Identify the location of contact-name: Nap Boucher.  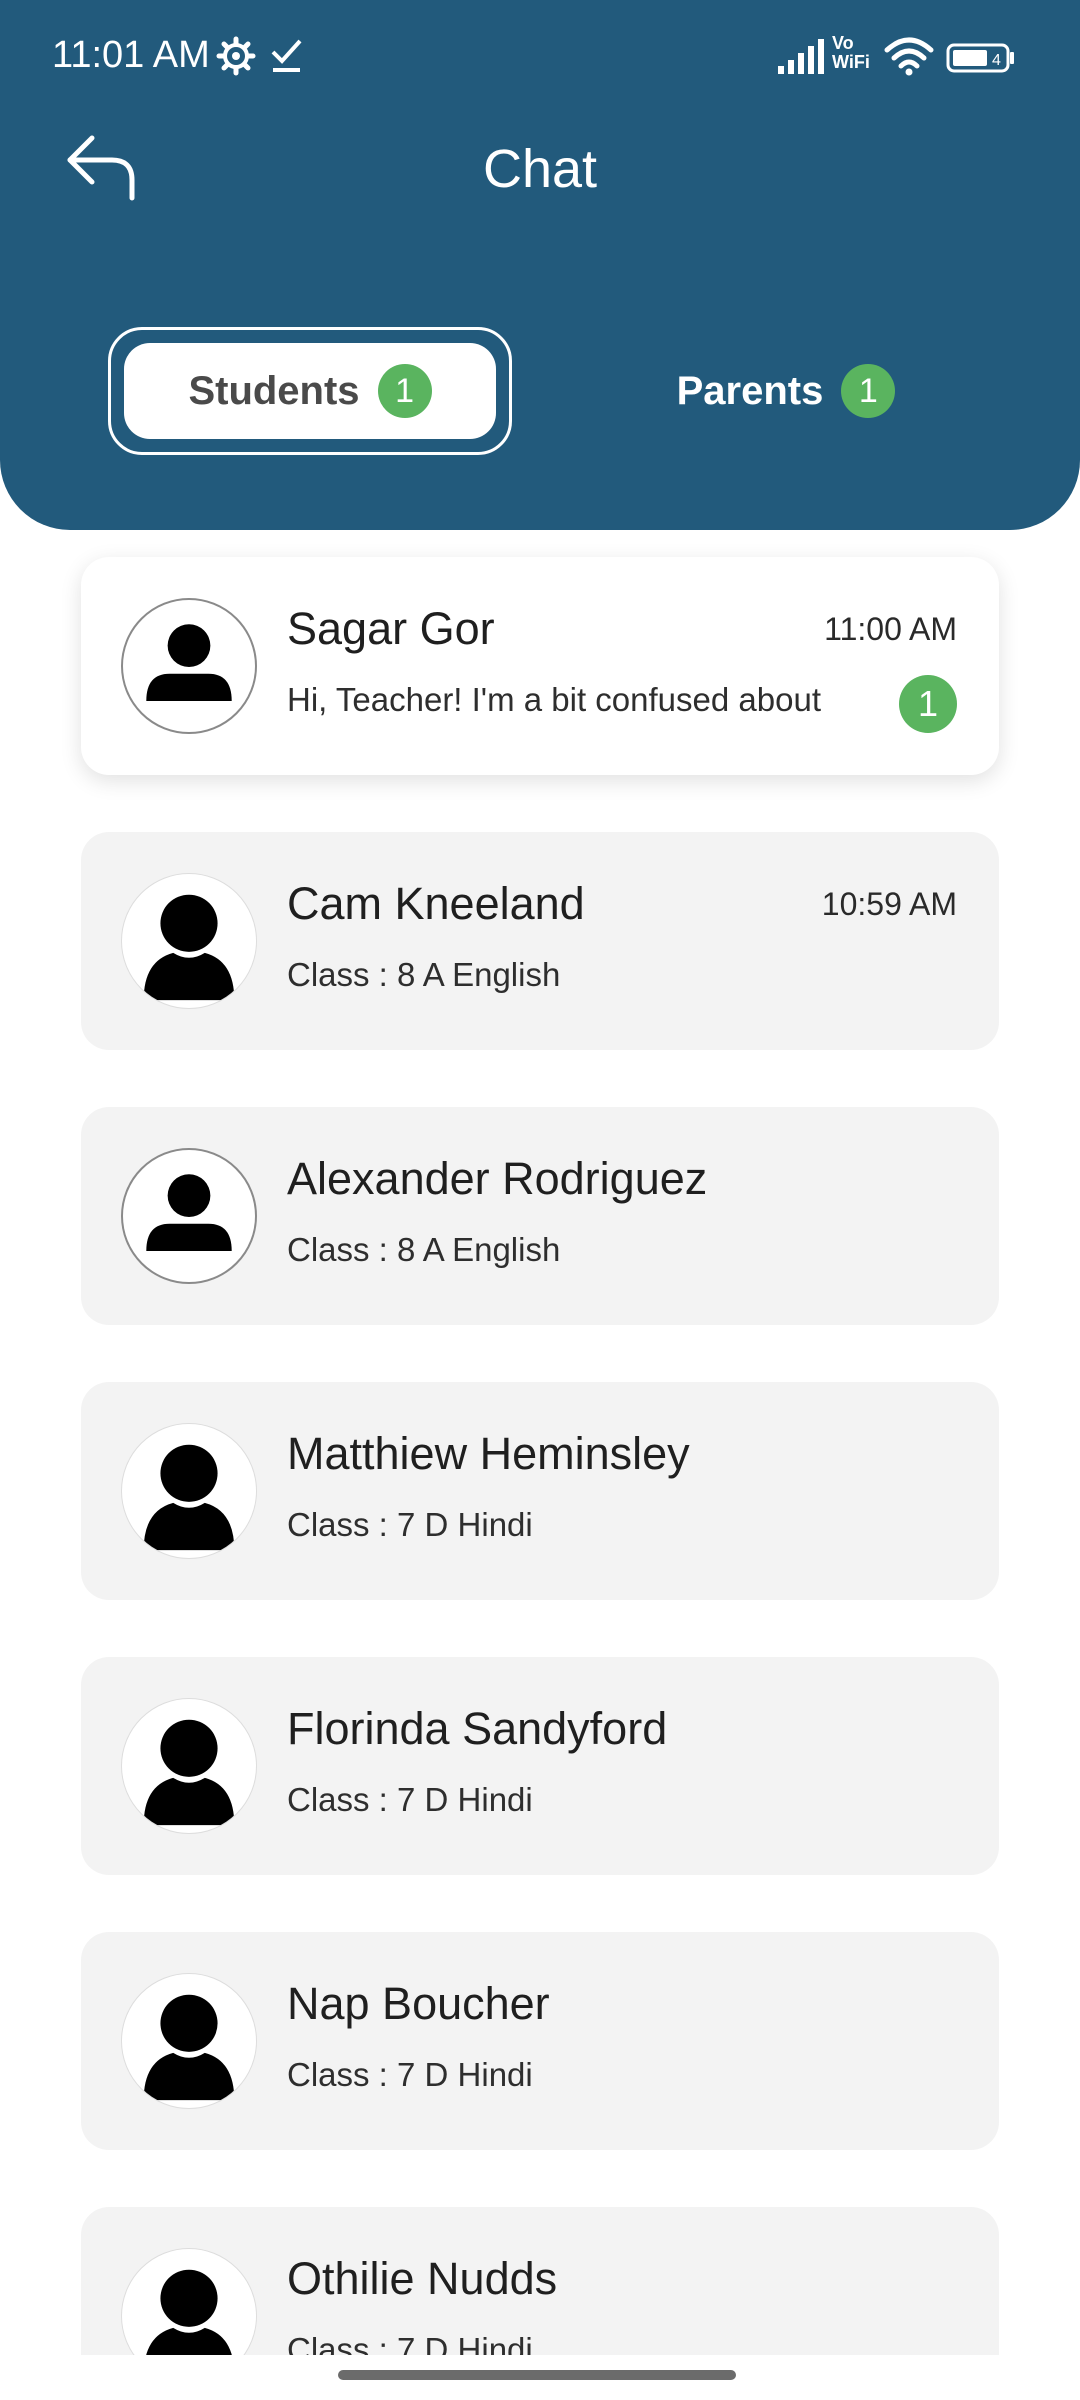
(418, 2003).